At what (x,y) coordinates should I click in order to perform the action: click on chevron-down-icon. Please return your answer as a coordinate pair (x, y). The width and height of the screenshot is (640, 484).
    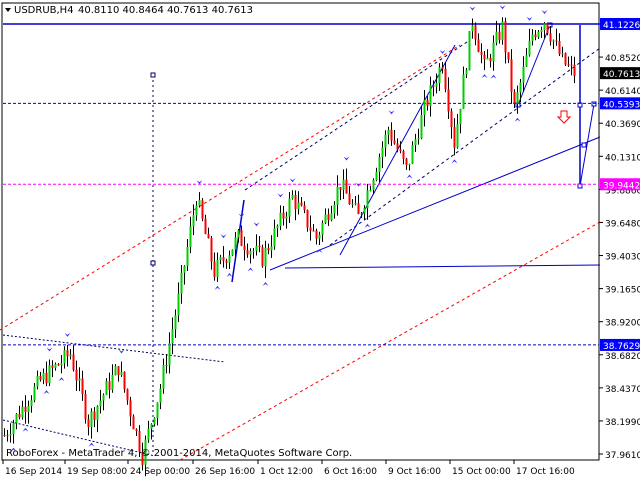
    Looking at the image, I should click on (8, 10).